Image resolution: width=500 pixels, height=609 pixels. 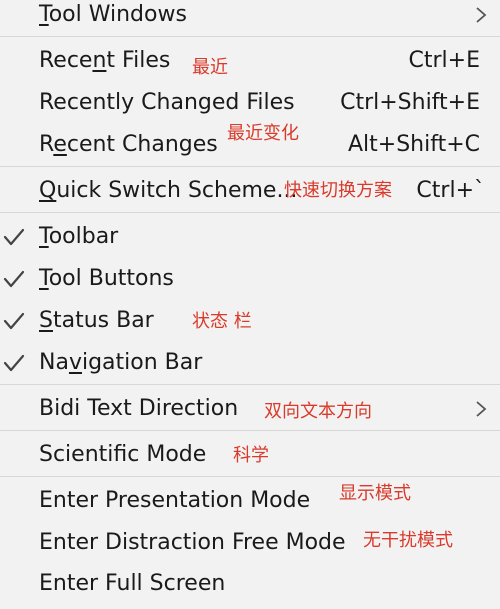 I want to click on shortcut-label: Ctrl+`, so click(x=450, y=190).